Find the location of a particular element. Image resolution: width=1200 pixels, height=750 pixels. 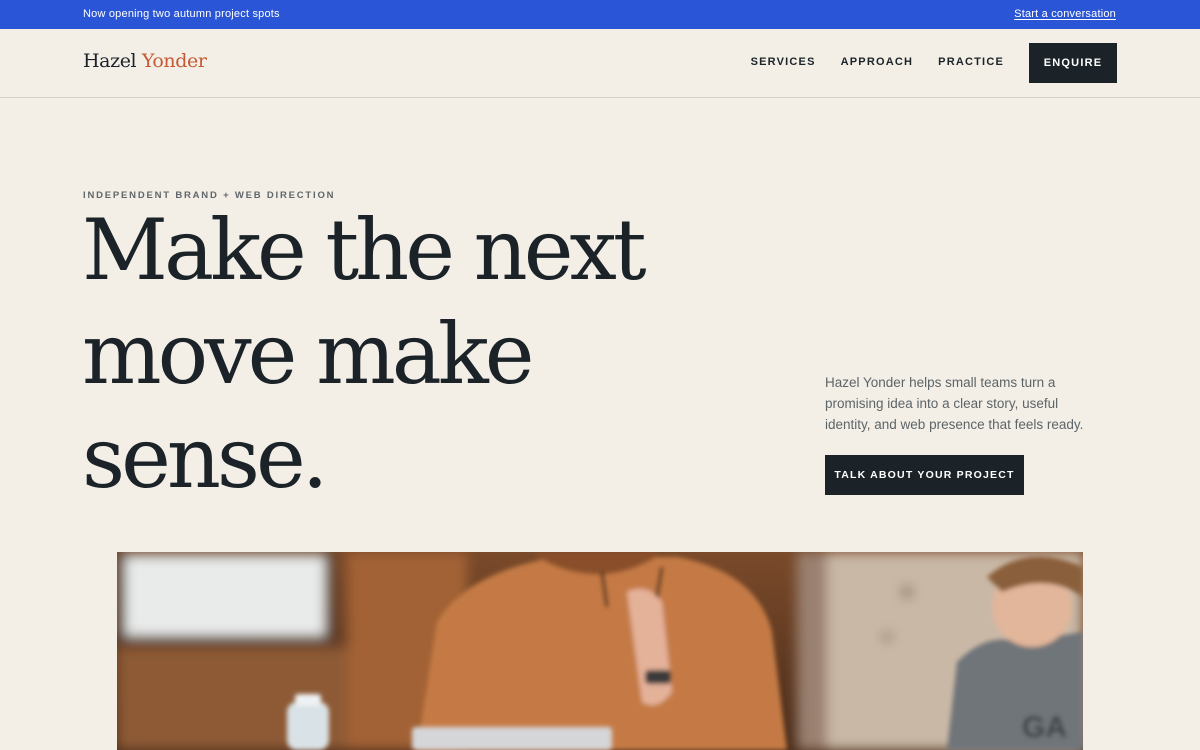

talk-about-project-button: TALK ABOUT YOUR PROJECT is located at coordinates (924, 475).